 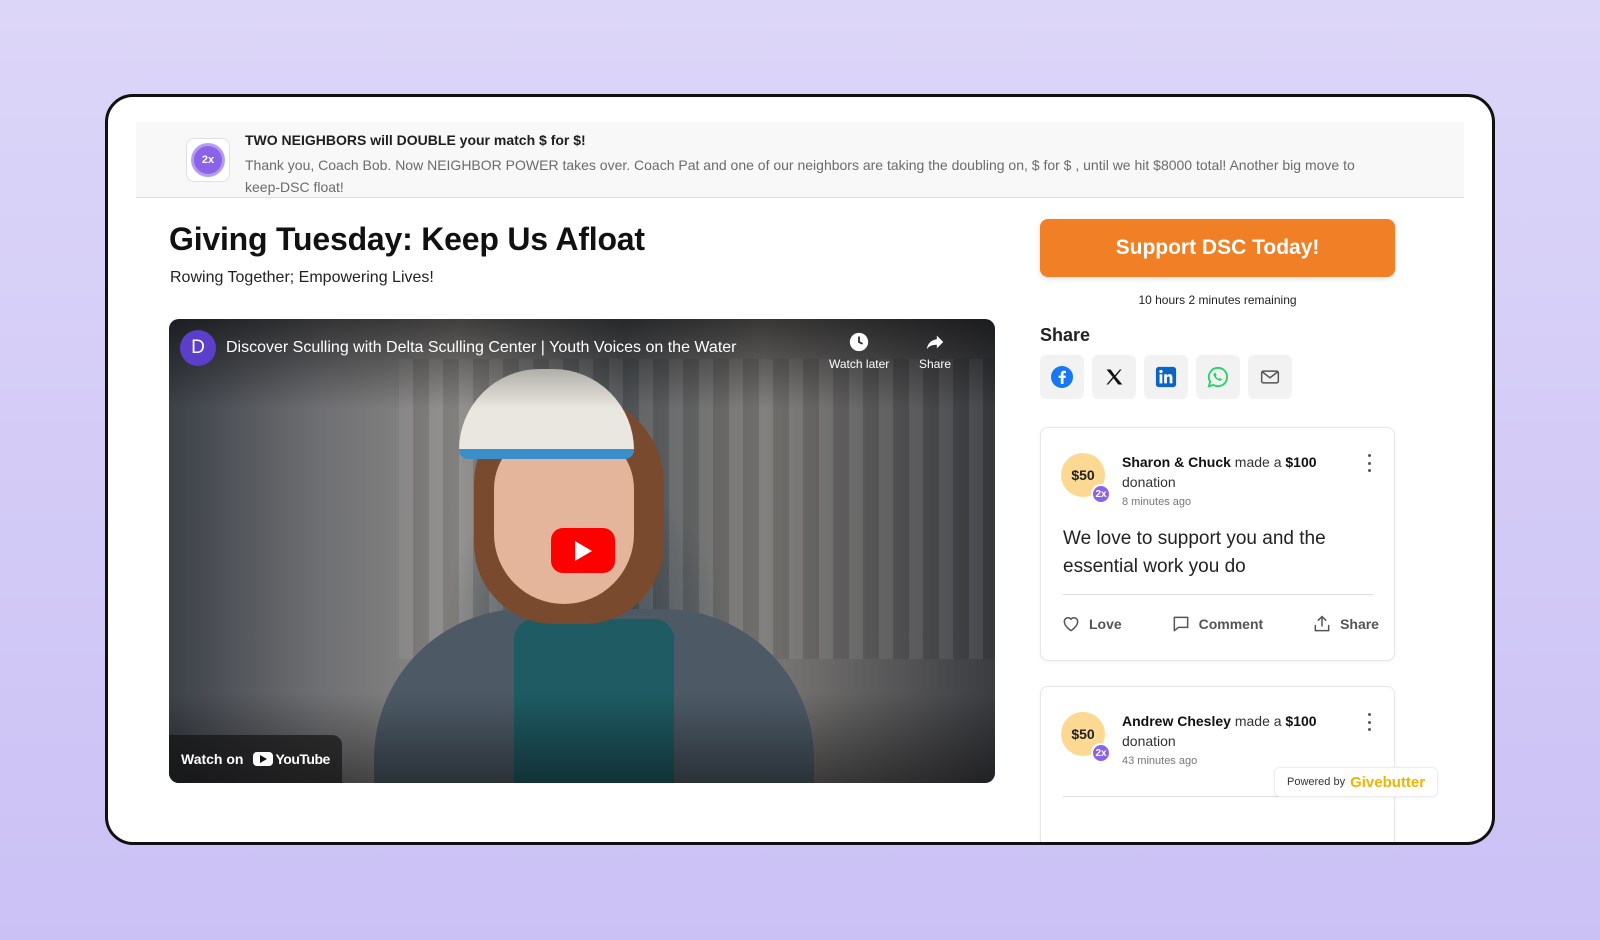 What do you see at coordinates (1181, 624) in the screenshot?
I see `comment-icon` at bounding box center [1181, 624].